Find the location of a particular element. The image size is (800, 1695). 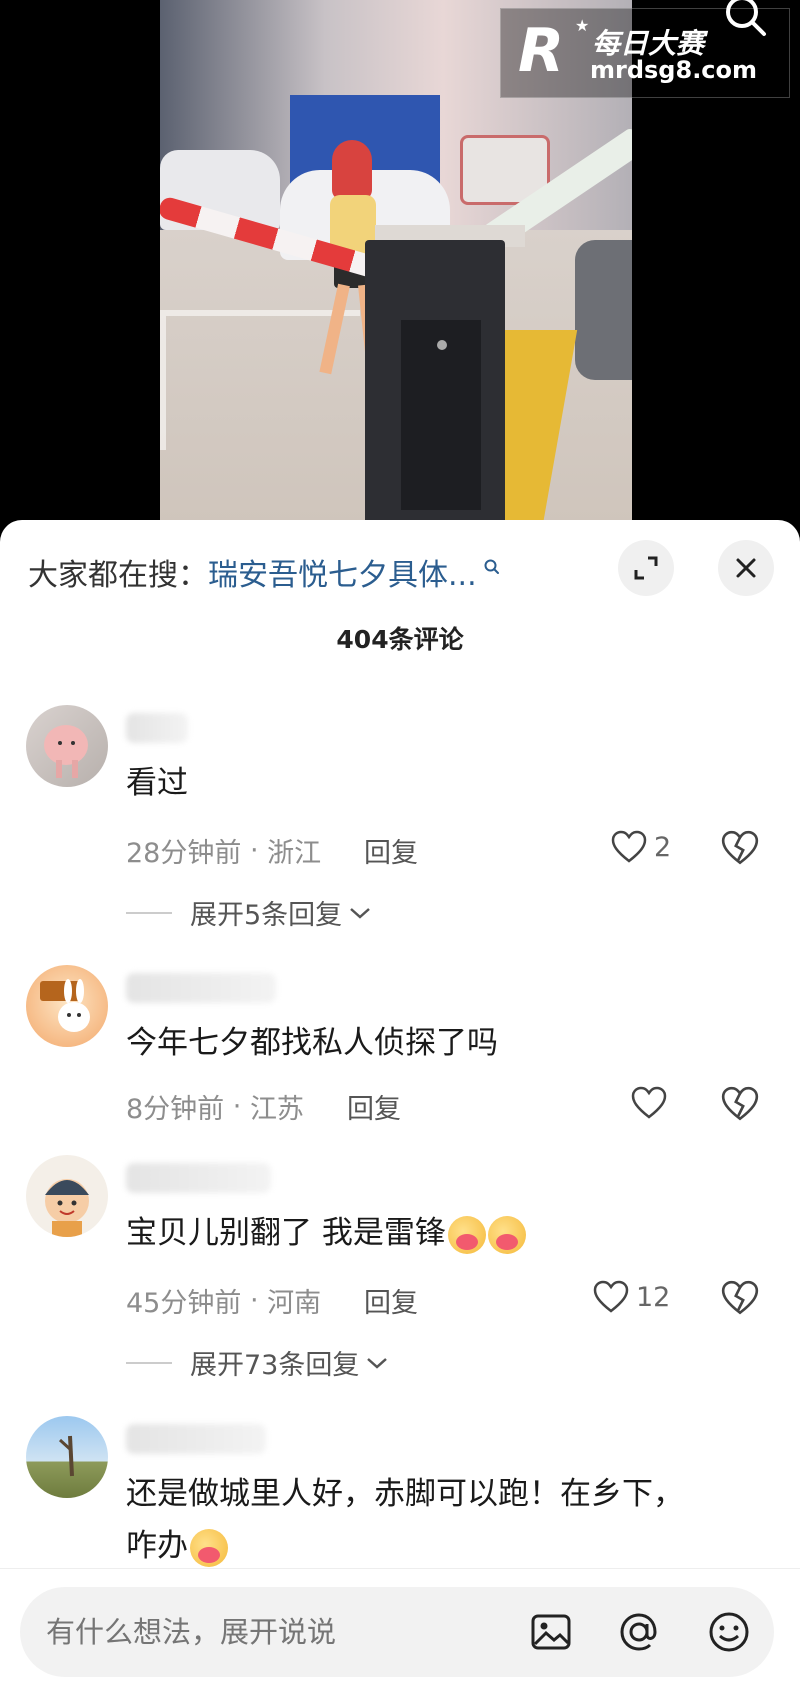

comment-item: 宝贝儿别翻了 我是雷锋 45分钟前 · 河南 回复 12 展开73条回复 is located at coordinates (400, 1270).